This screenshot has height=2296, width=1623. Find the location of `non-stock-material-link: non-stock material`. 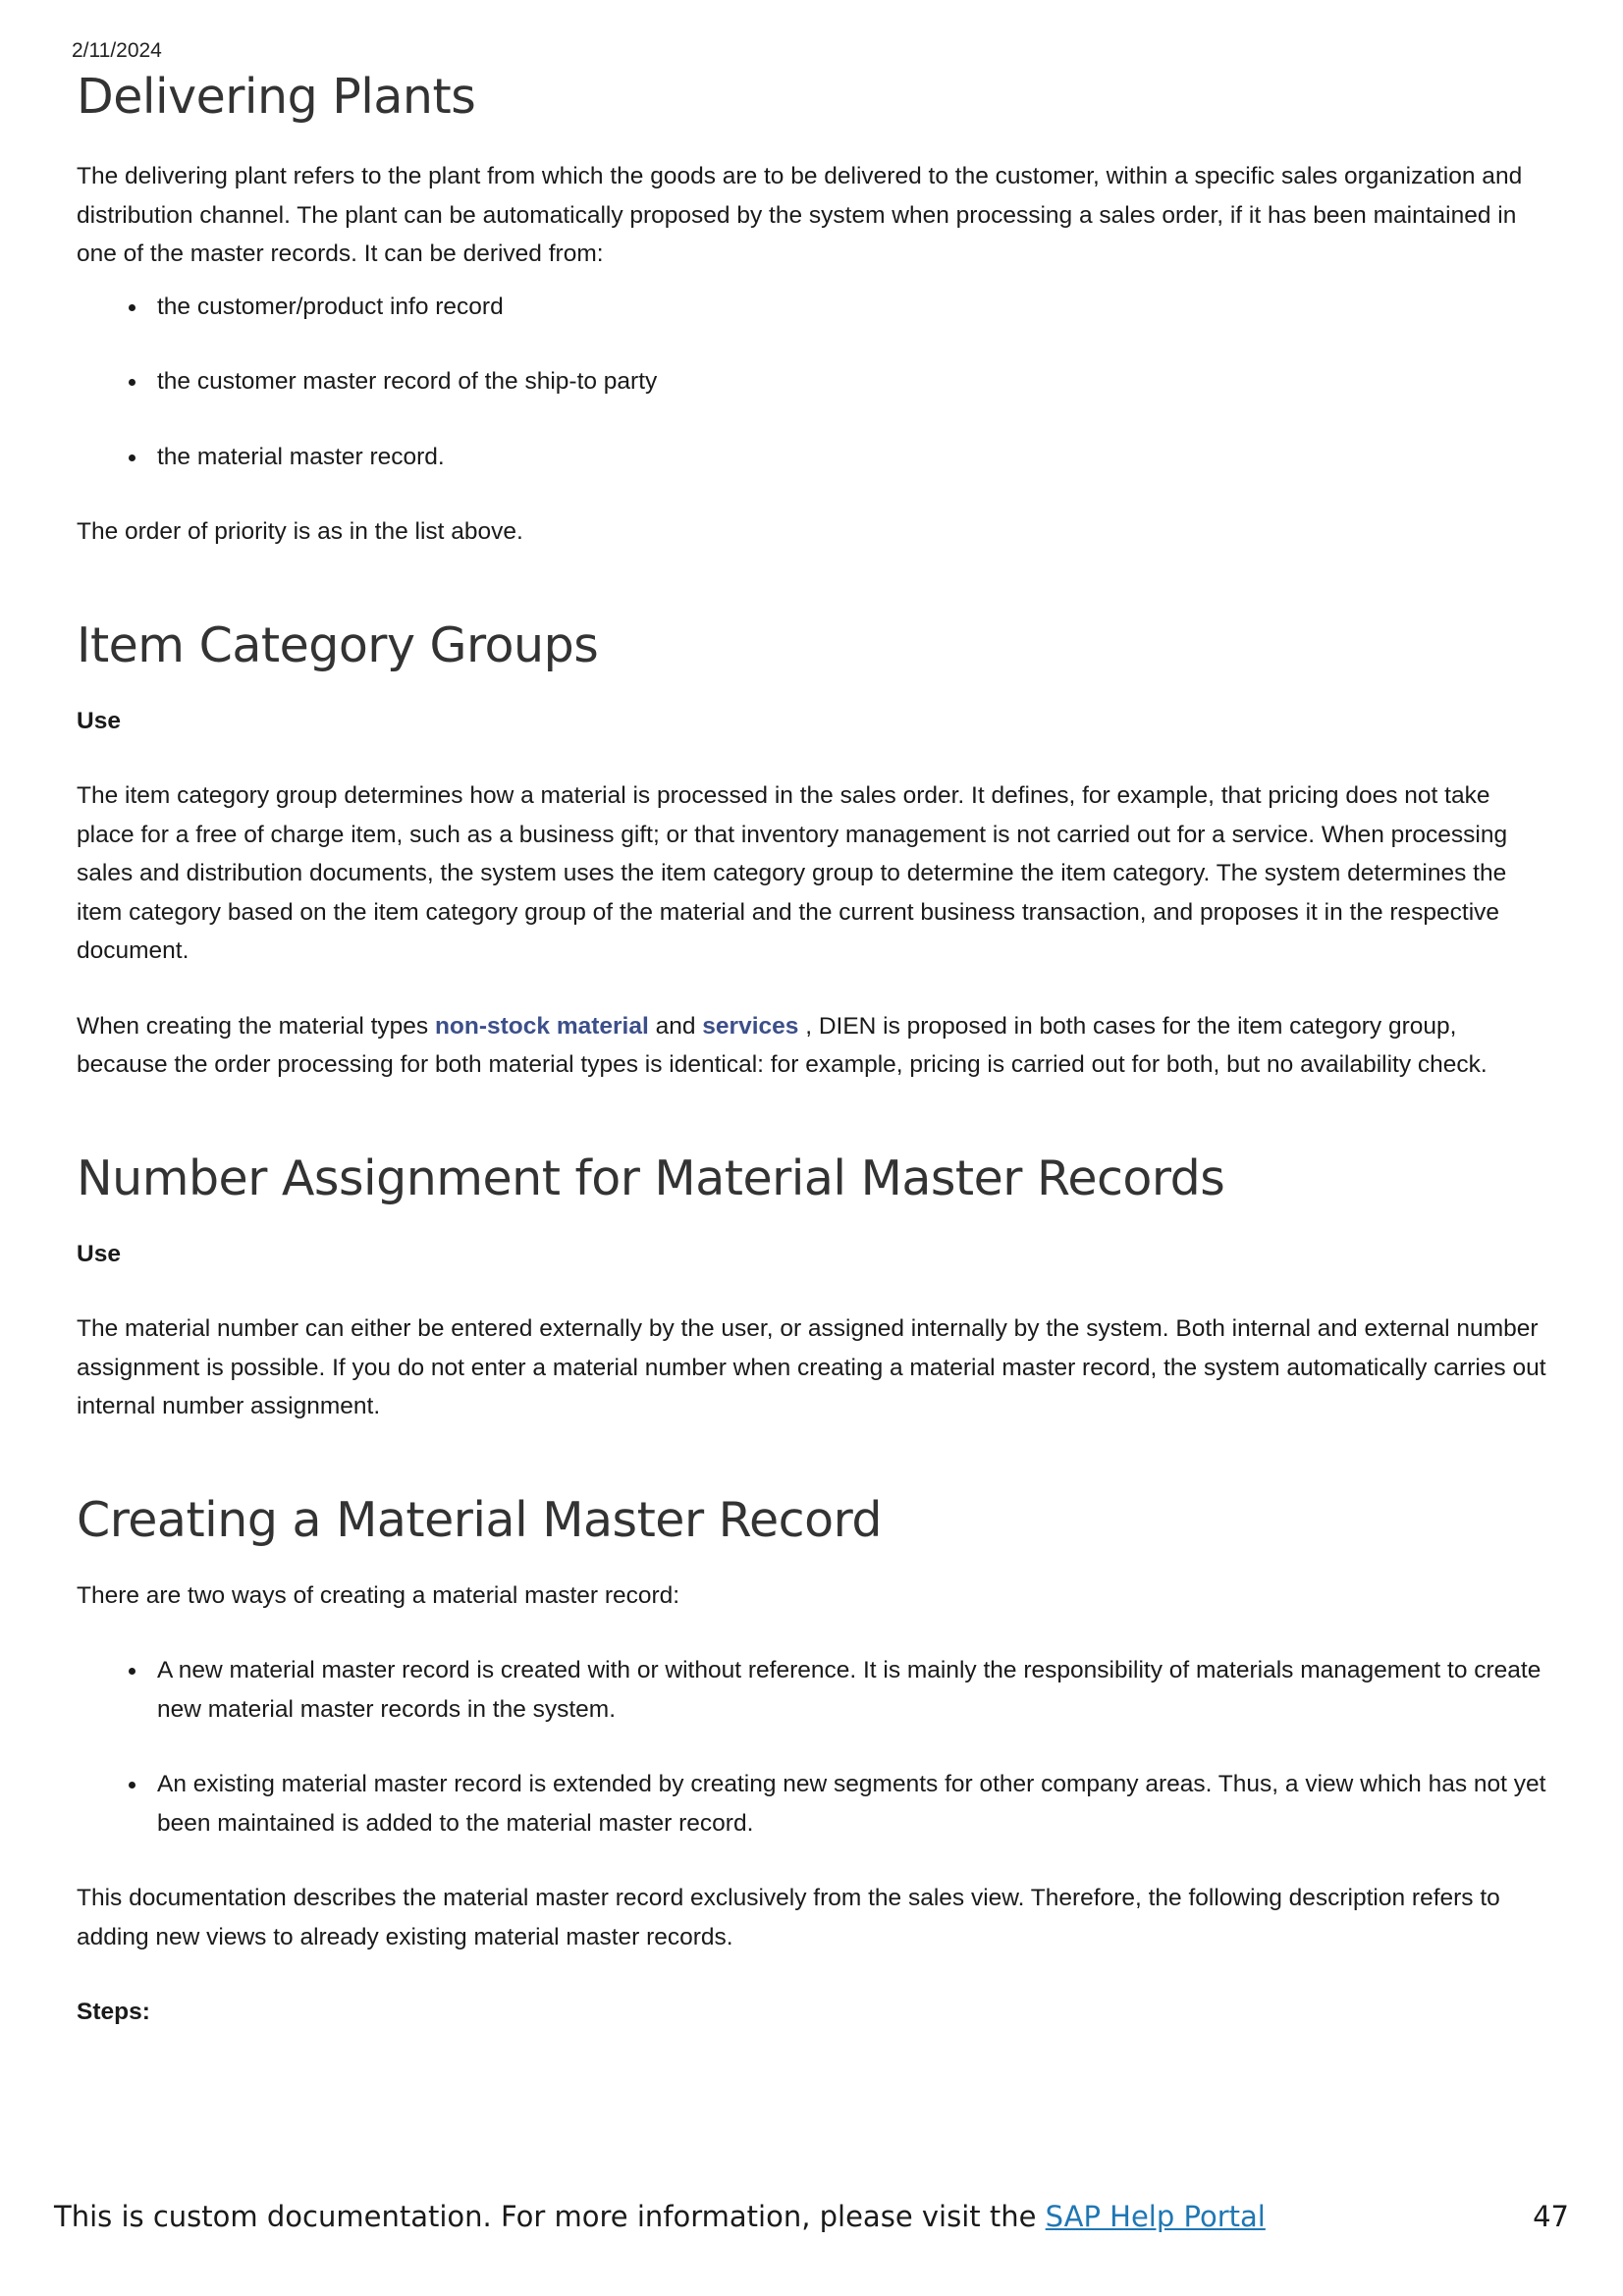

non-stock-material-link: non-stock material is located at coordinates (542, 1027).